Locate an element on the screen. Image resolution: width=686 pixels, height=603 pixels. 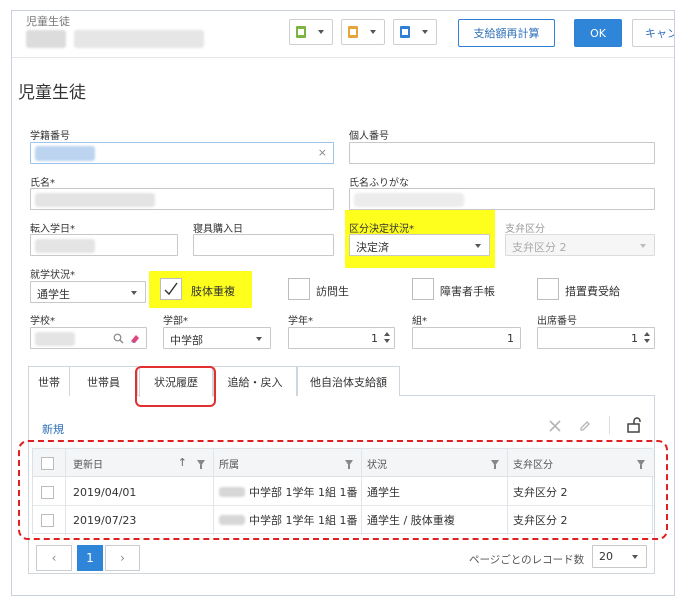
shiben-select: 支弁区分 2 is located at coordinates (580, 245).